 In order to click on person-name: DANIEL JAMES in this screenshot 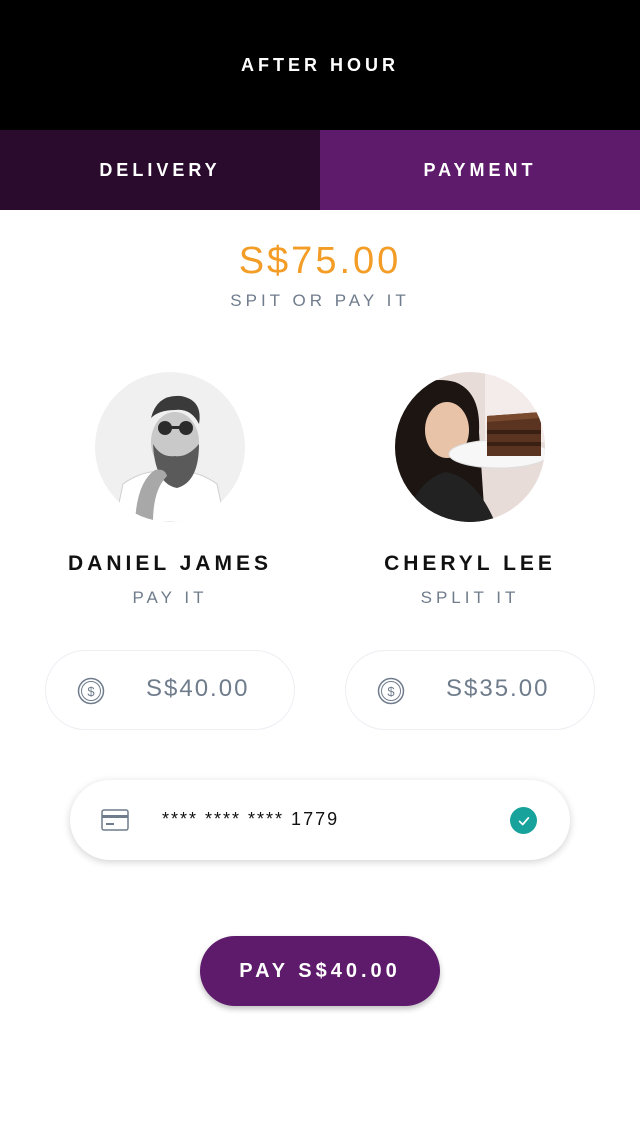, I will do `click(170, 563)`.